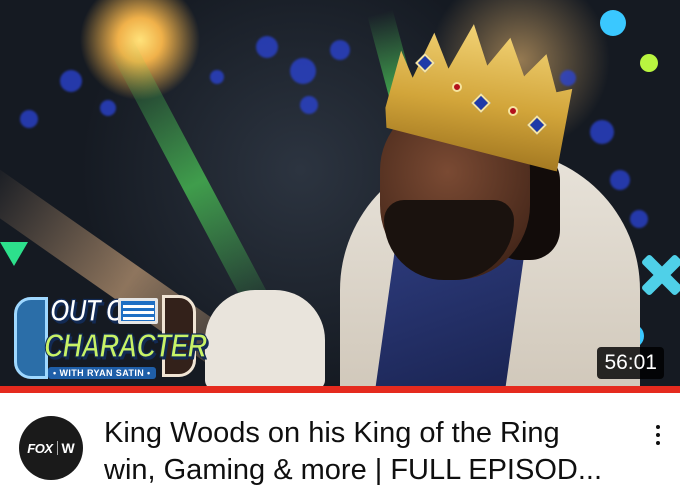  I want to click on raised-hand, so click(265, 340).